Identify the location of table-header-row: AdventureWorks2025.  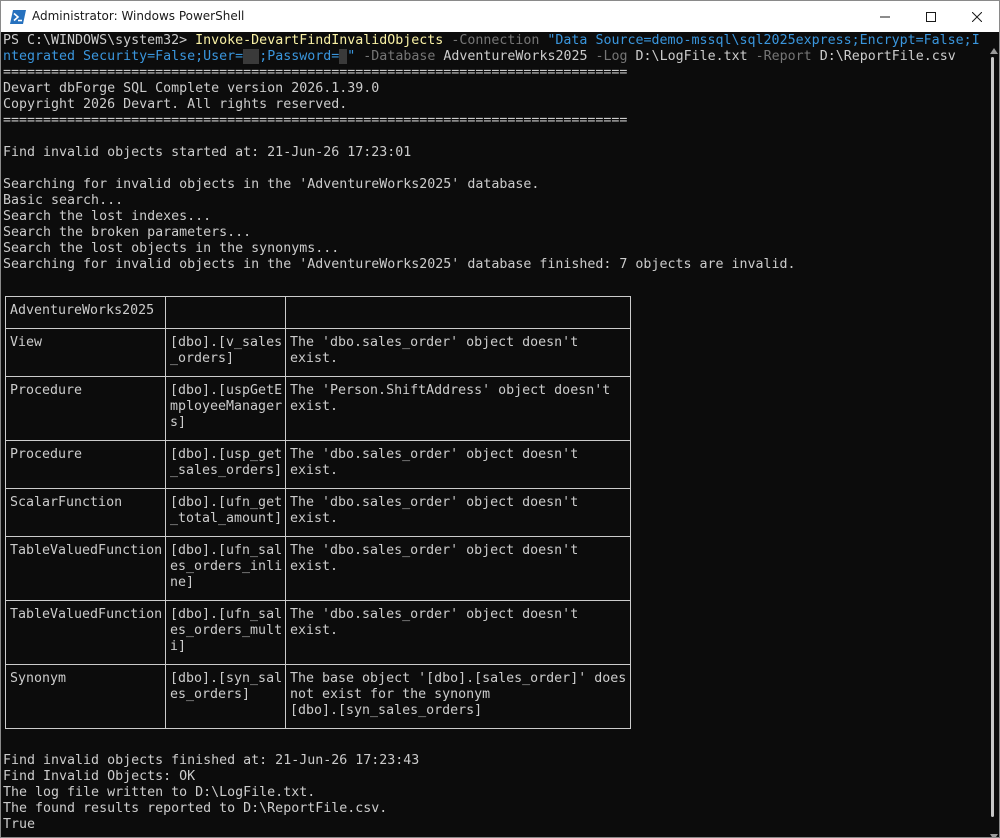
(318, 312).